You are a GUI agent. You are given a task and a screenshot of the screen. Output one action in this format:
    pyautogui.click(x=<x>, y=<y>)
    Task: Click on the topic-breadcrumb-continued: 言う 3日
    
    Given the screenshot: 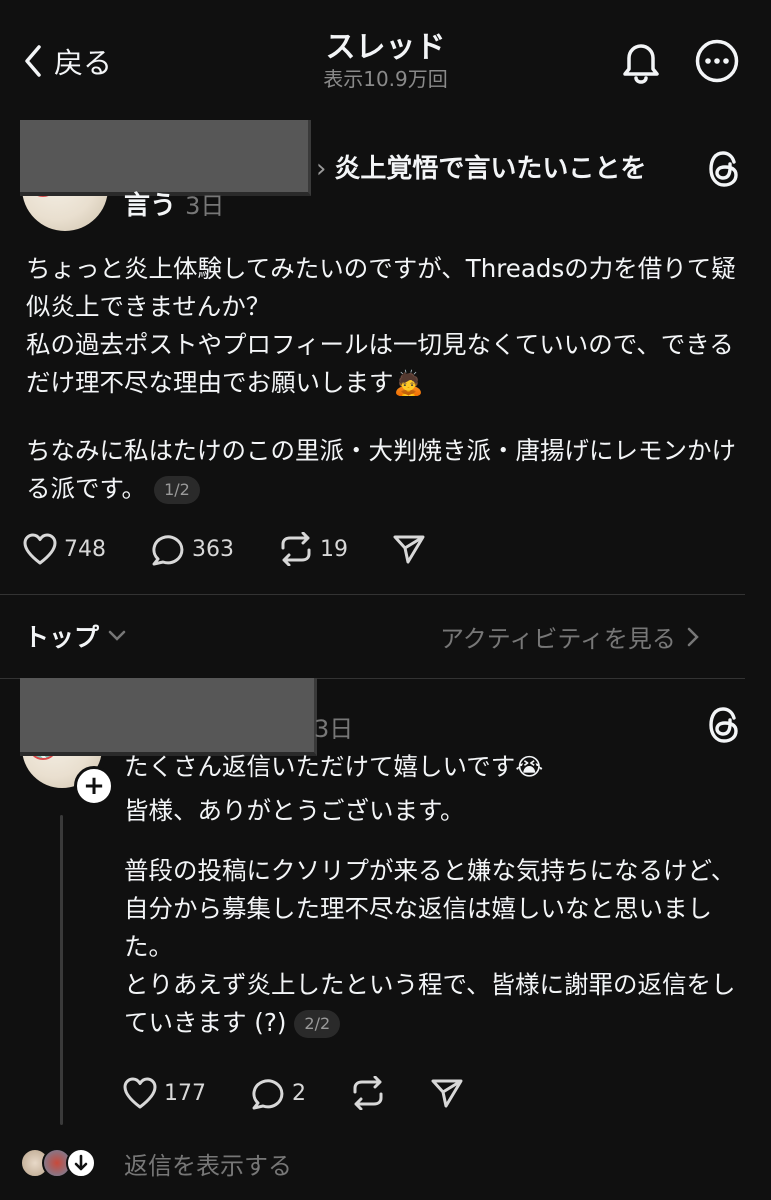 What is the action you would take?
    pyautogui.click(x=174, y=206)
    